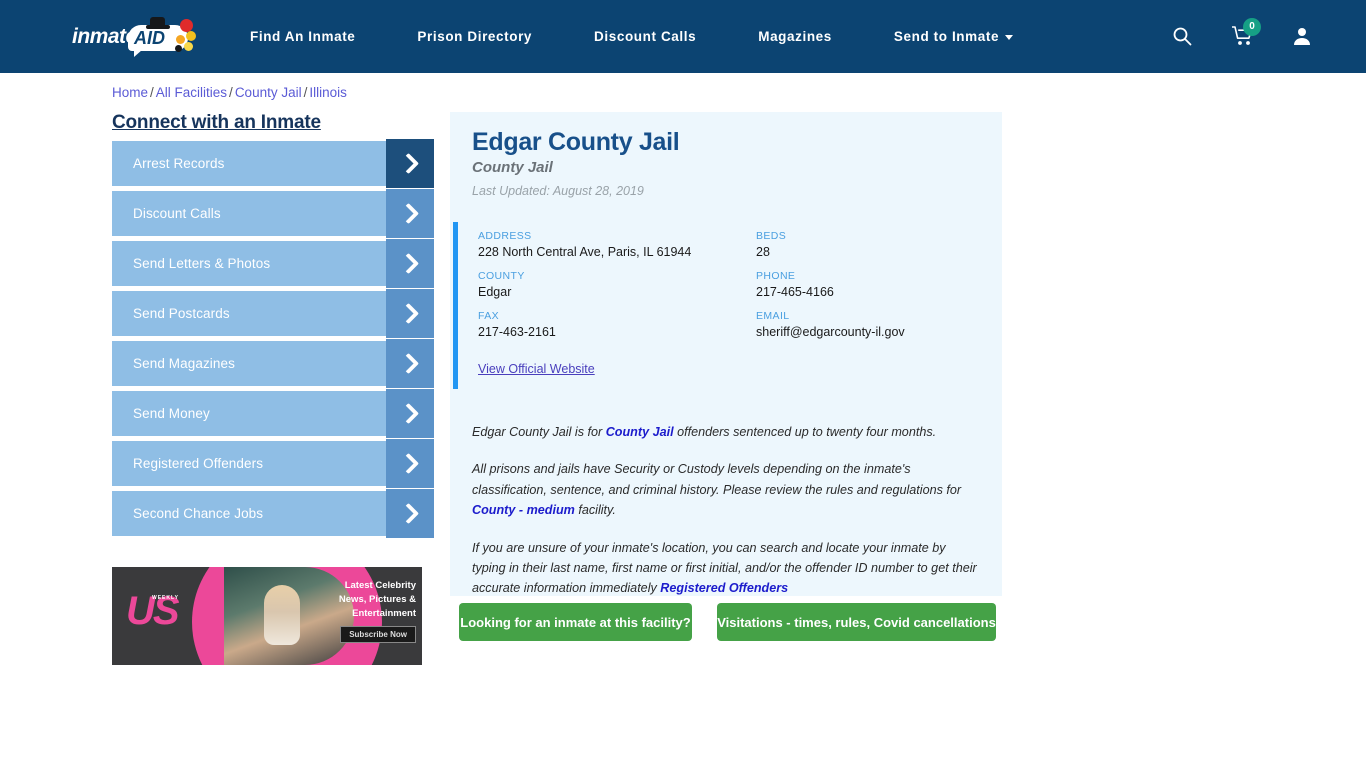 The image size is (1366, 768). I want to click on ad-subscribe-button: Subscribe Now, so click(378, 635).